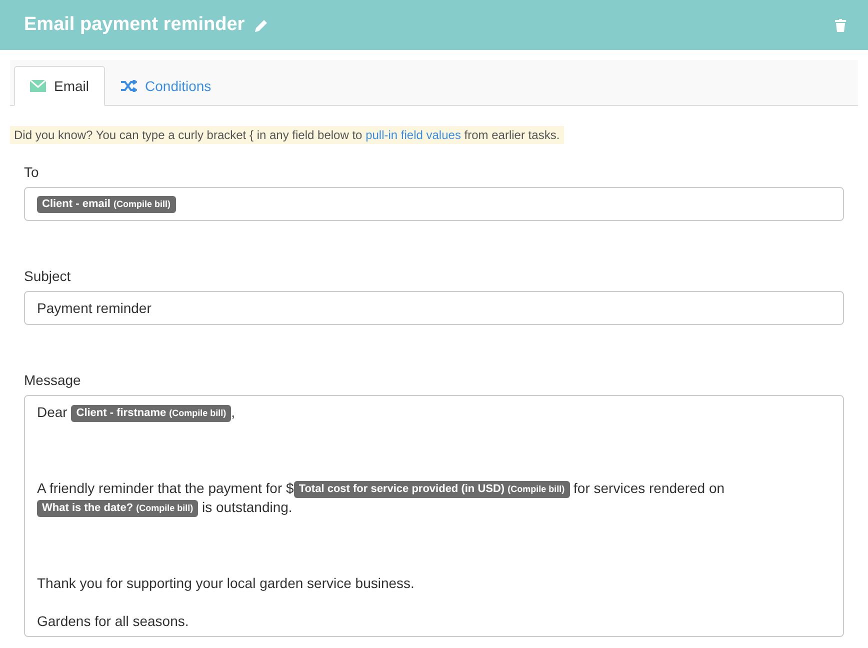  I want to click on field-label: Subject, so click(48, 276).